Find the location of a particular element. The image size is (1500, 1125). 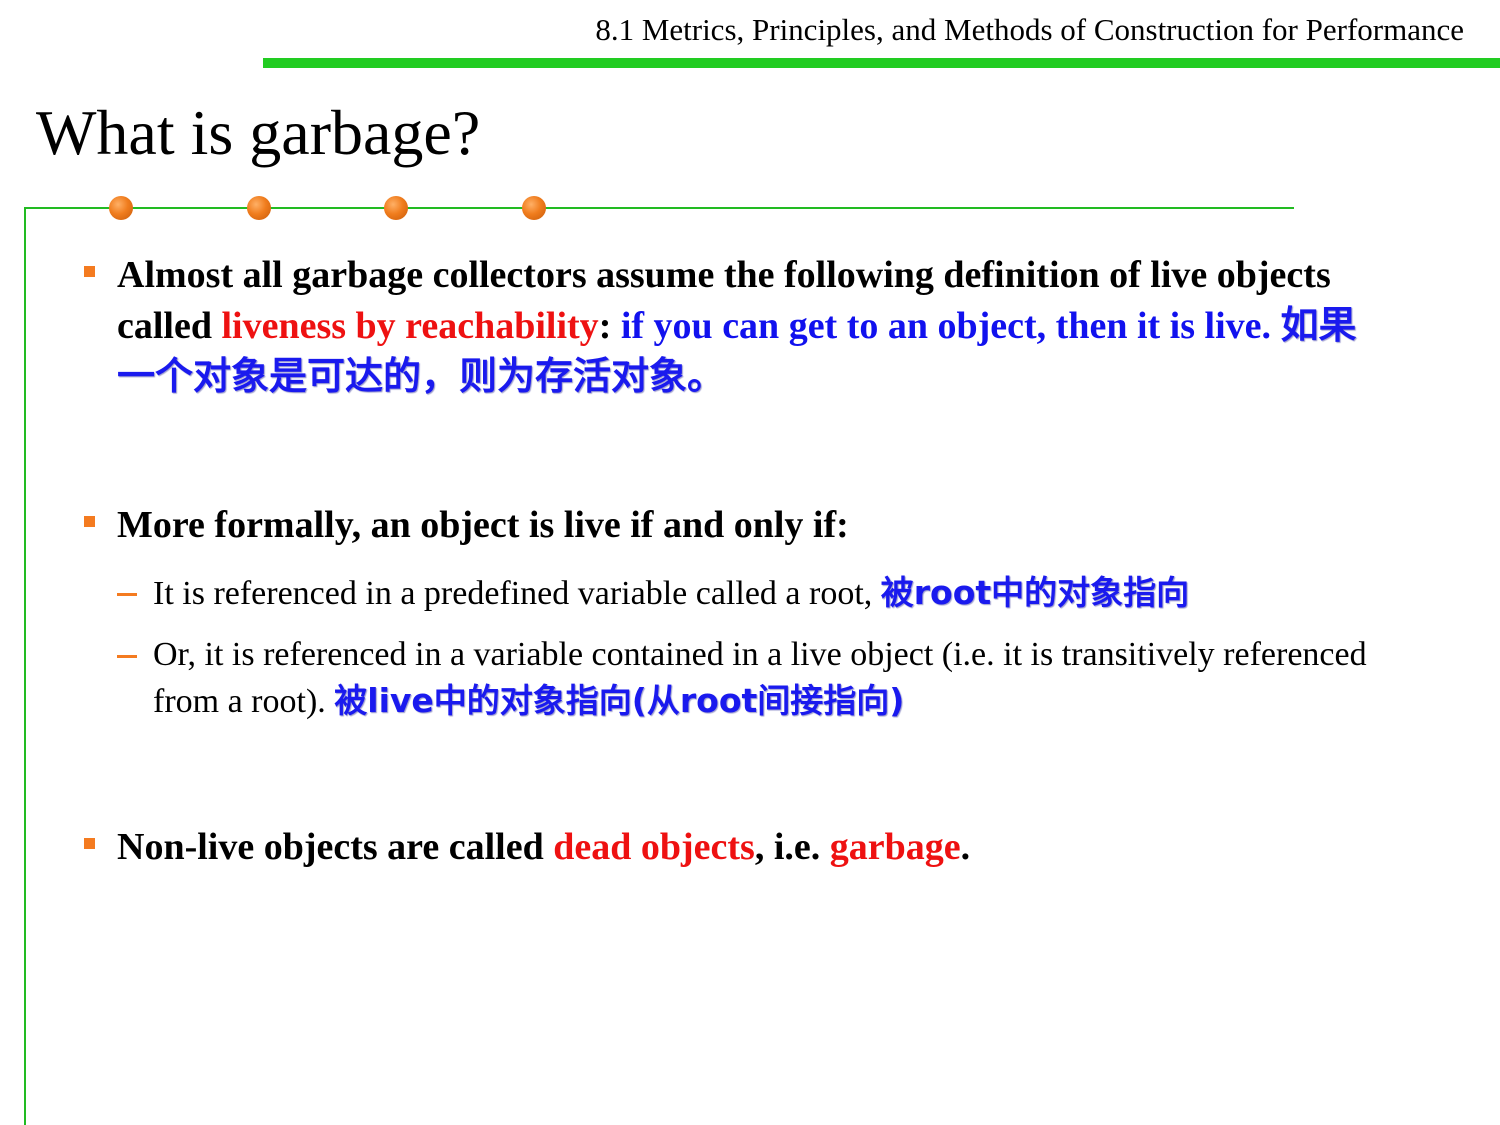

page-title: What is garbage? is located at coordinates (258, 132).